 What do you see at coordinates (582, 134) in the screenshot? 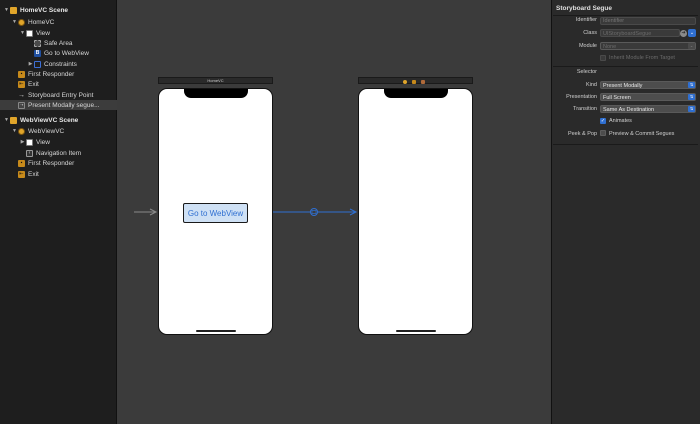
I see `peek-pop-label: Peek & Pop` at bounding box center [582, 134].